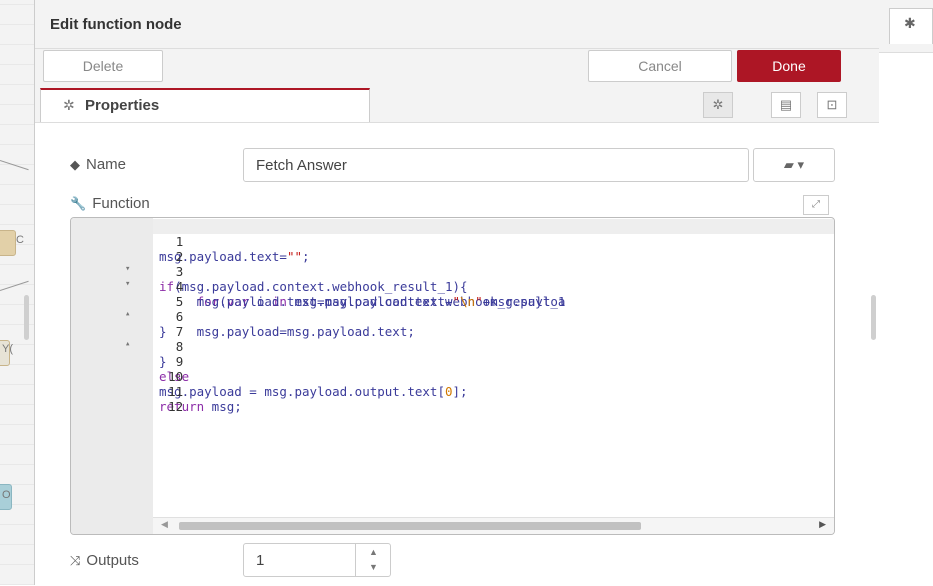 This screenshot has height=586, width=933. What do you see at coordinates (873, 317) in the screenshot?
I see `tray-scrollbar` at bounding box center [873, 317].